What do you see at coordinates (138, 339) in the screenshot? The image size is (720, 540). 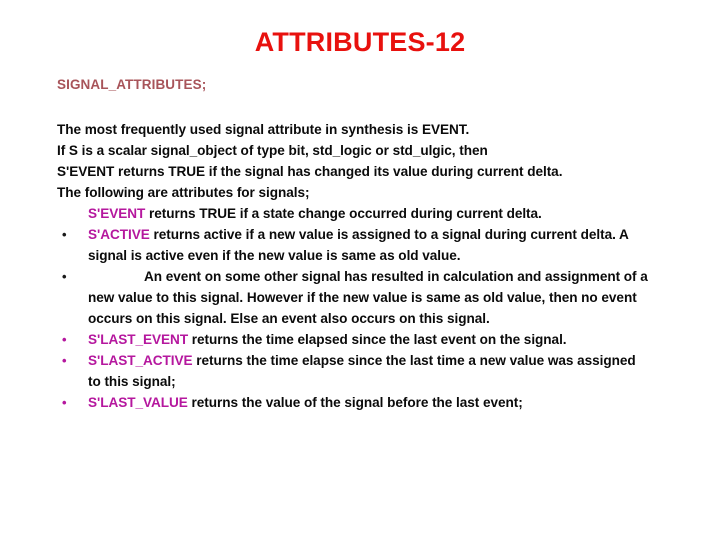 I see `keyword-slast-event: S'LAST_EVENT` at bounding box center [138, 339].